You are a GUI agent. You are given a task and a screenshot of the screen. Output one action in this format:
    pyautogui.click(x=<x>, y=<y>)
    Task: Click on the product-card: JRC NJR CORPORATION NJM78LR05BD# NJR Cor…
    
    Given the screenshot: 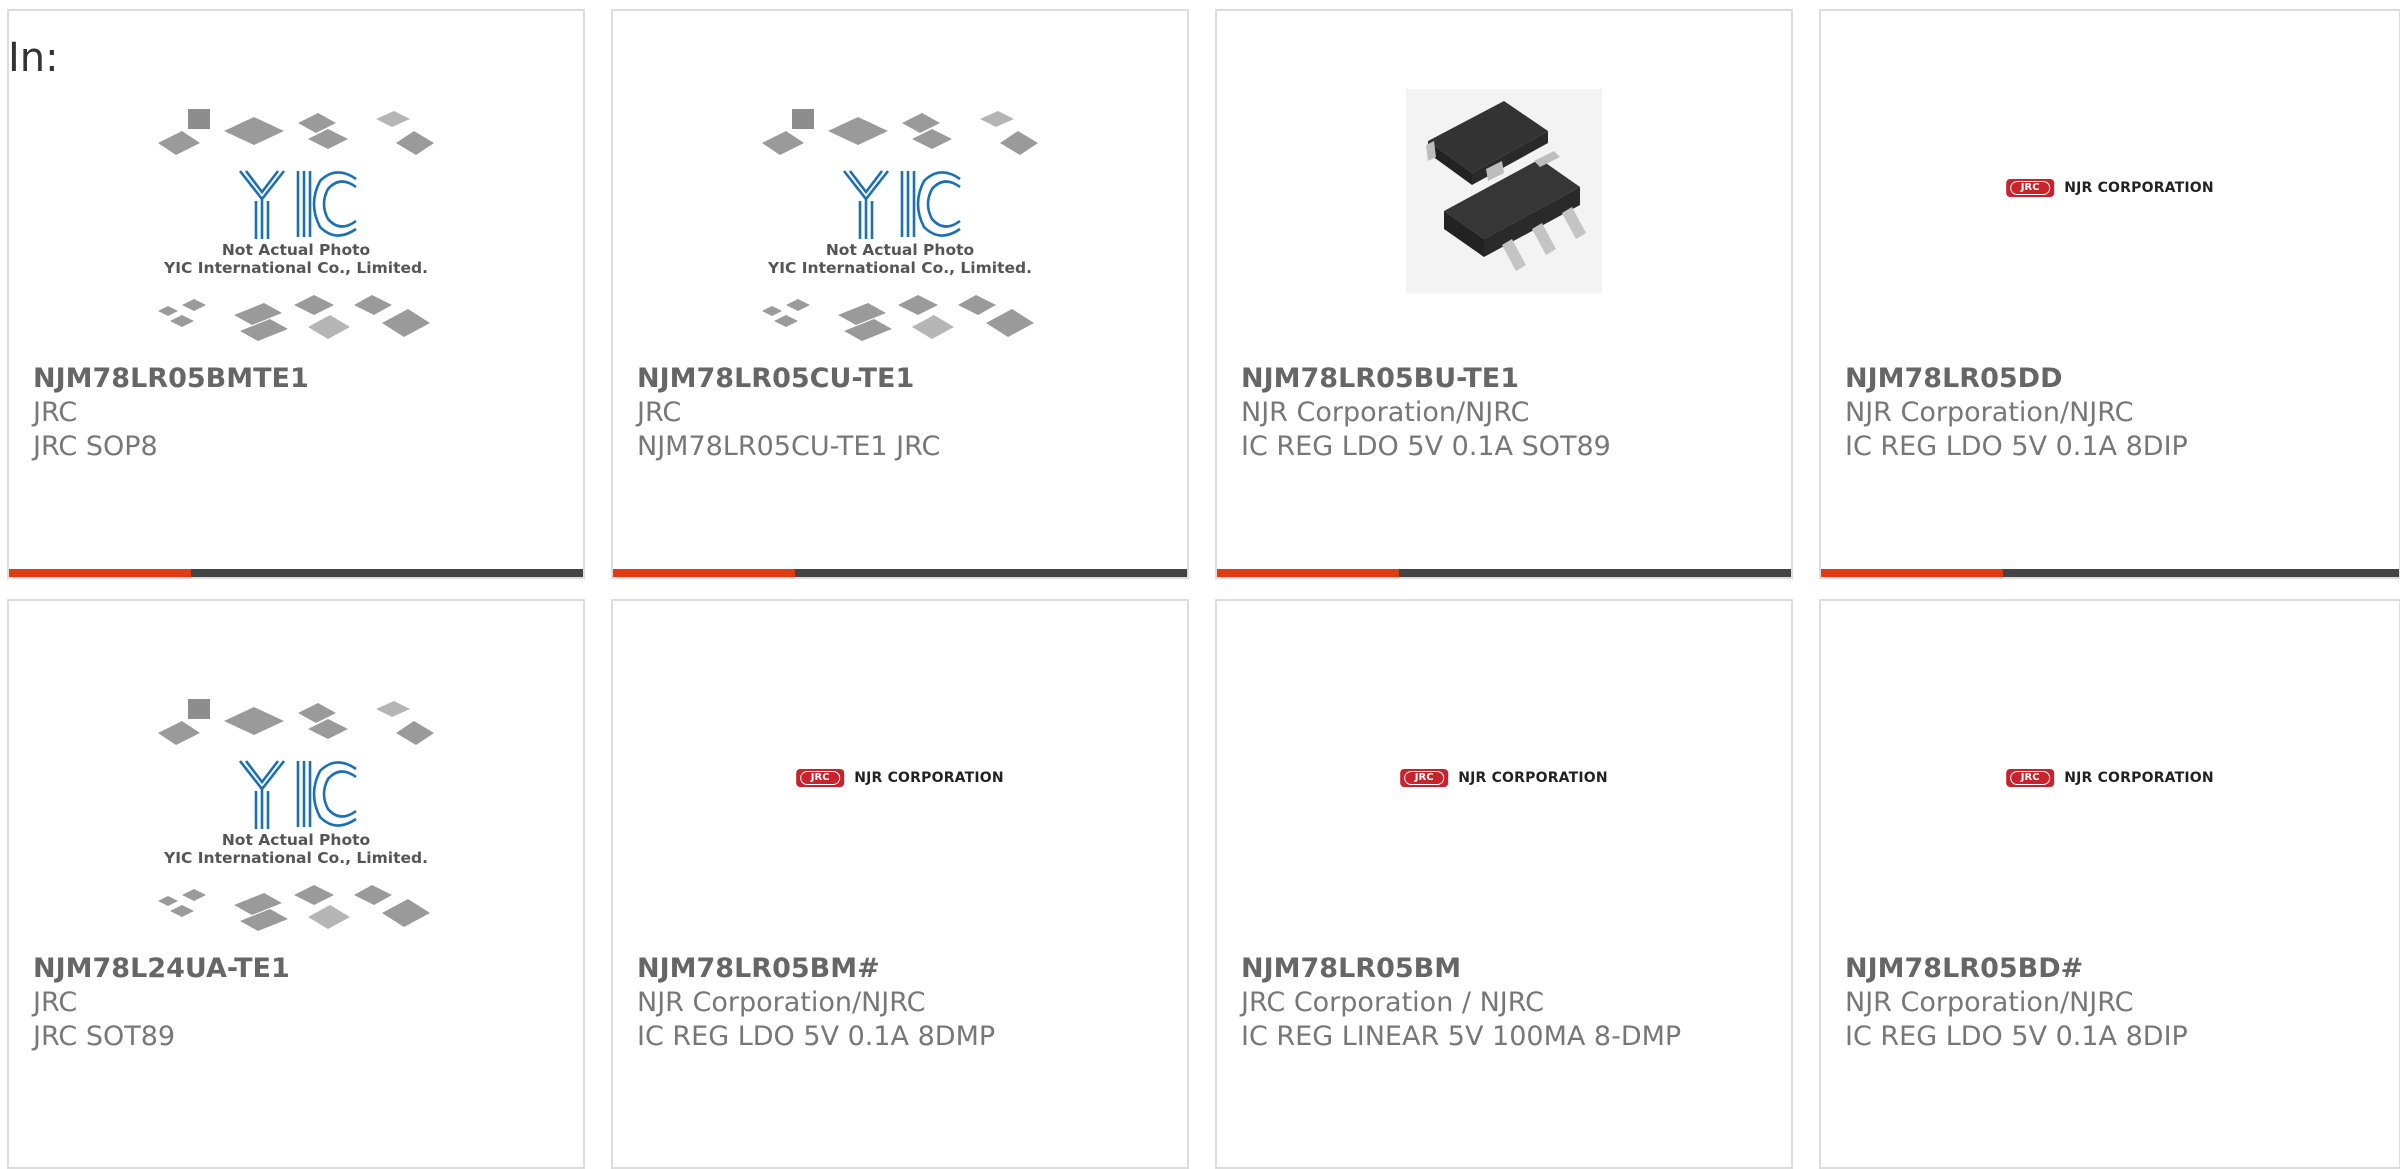 What is the action you would take?
    pyautogui.click(x=2109, y=884)
    